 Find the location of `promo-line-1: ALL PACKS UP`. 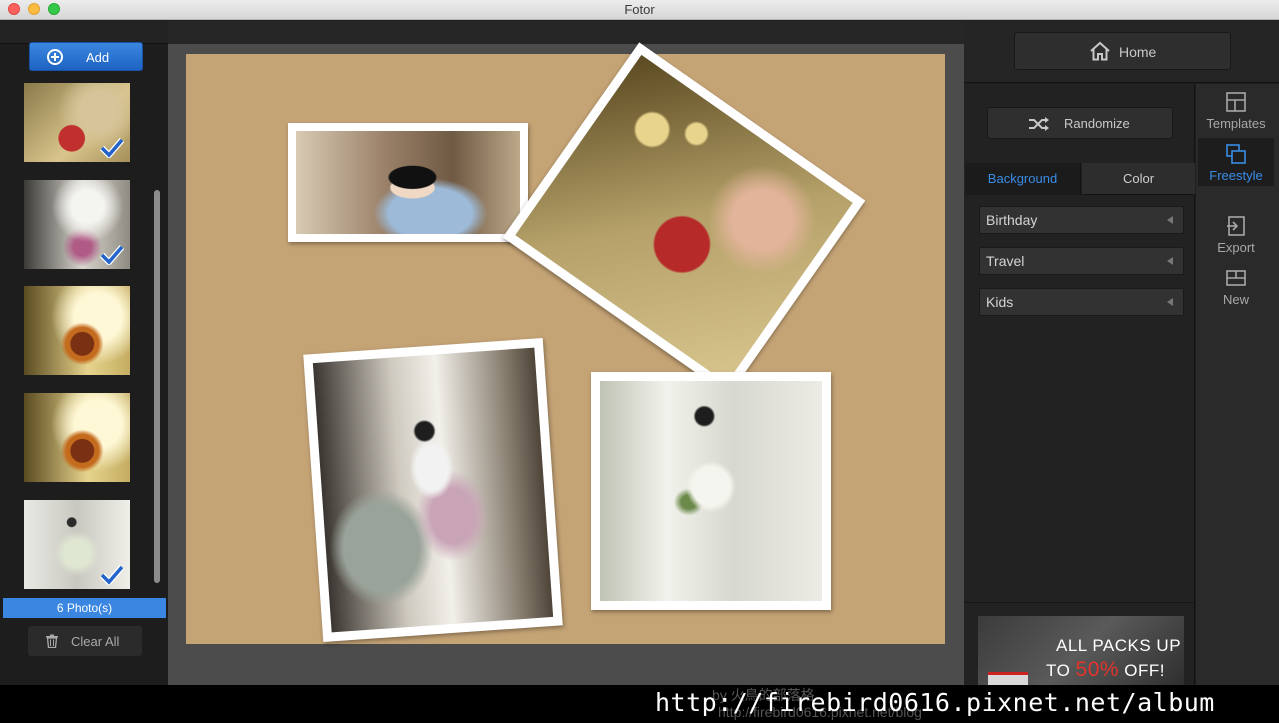

promo-line-1: ALL PACKS UP is located at coordinates (1119, 645).